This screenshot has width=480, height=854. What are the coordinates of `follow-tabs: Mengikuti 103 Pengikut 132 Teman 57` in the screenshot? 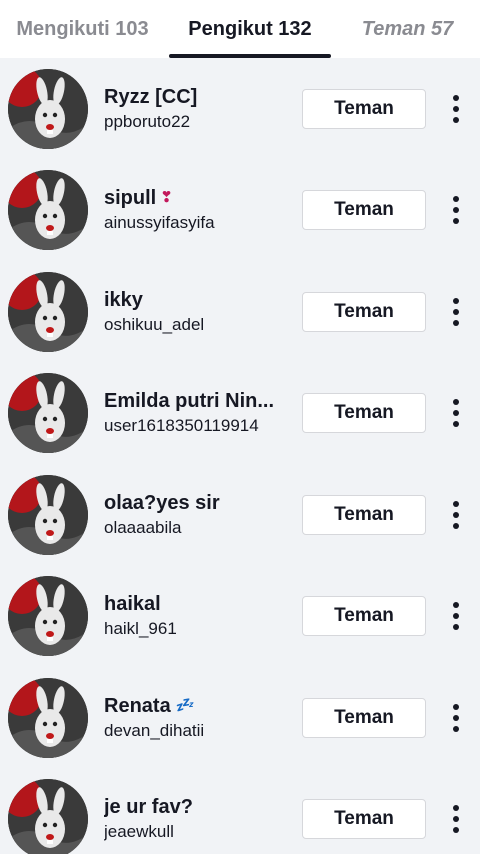 It's located at (240, 29).